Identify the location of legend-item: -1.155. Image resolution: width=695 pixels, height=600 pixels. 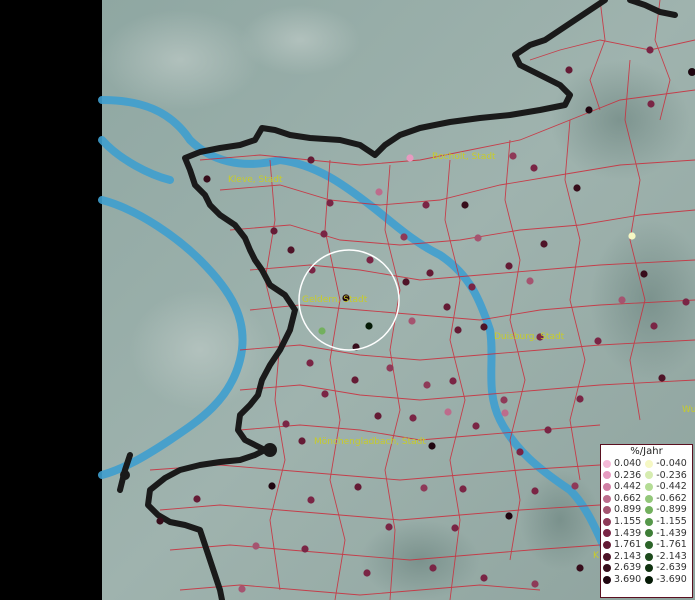
(666, 522).